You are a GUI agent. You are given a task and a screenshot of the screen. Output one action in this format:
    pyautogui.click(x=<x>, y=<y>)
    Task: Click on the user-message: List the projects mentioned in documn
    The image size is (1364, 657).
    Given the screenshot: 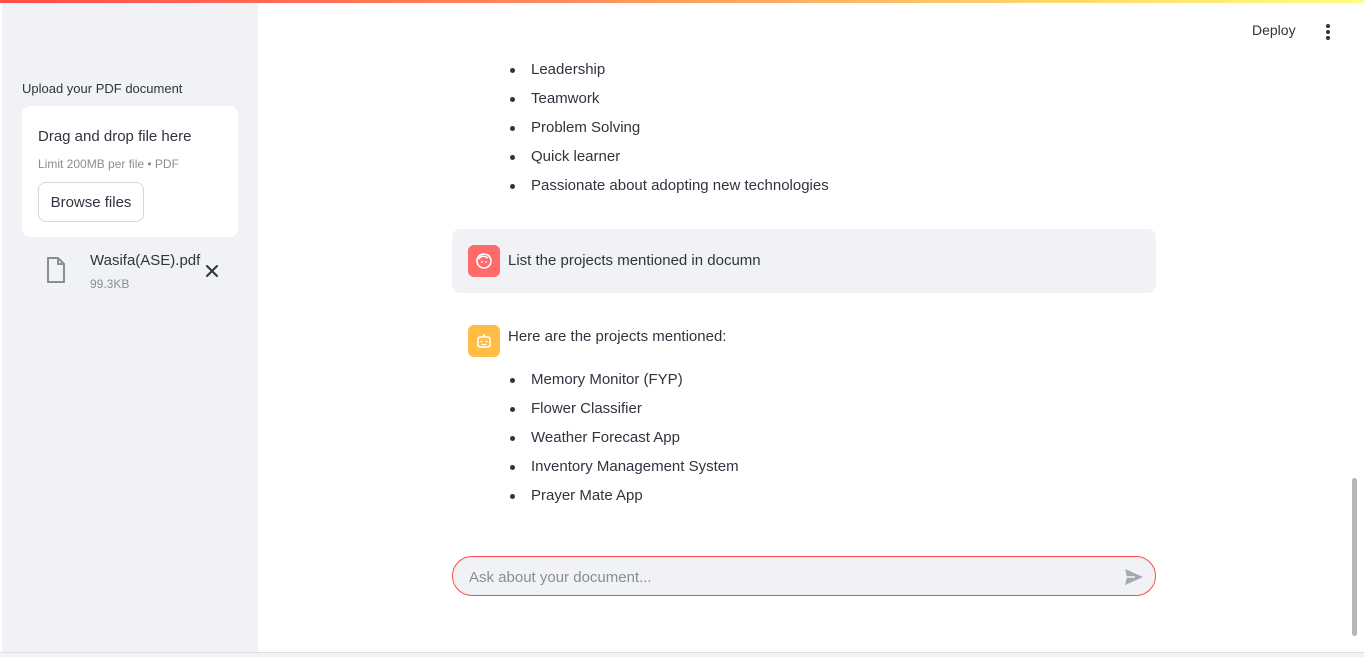 What is the action you would take?
    pyautogui.click(x=804, y=261)
    